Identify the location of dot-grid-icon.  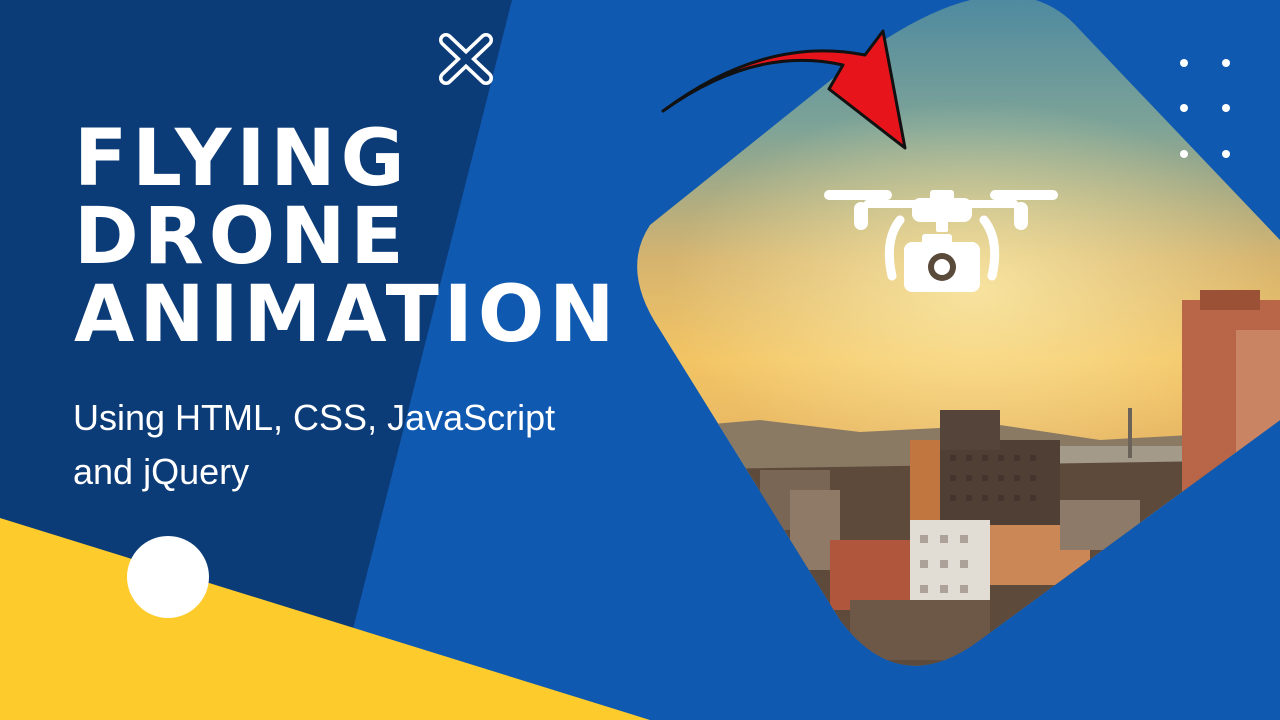
(1205, 108).